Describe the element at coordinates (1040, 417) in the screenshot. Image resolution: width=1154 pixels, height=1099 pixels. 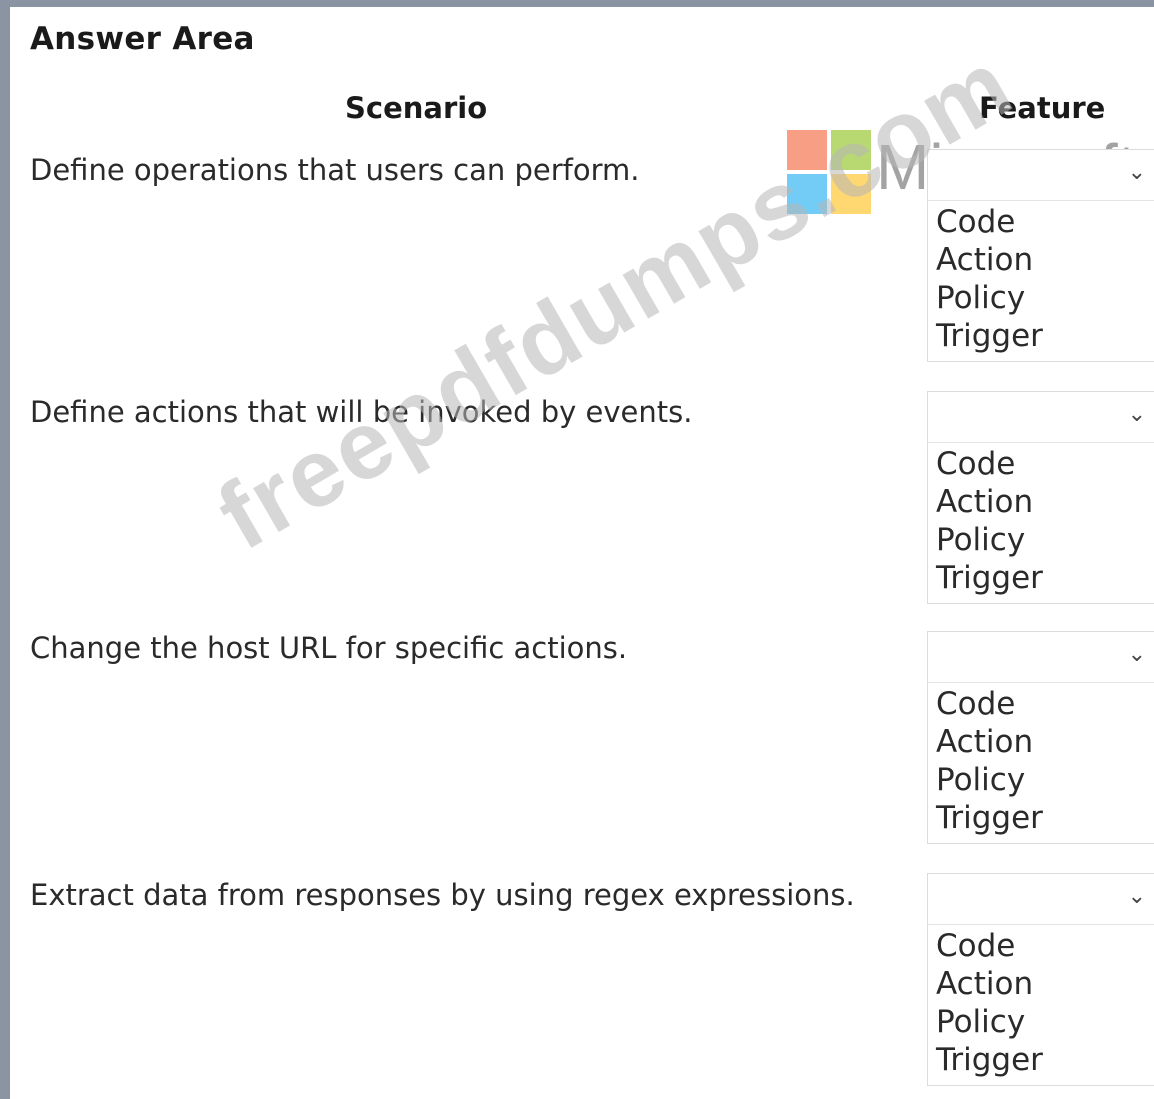
I see `feature-dropdown-2-selector: ⌄` at that location.